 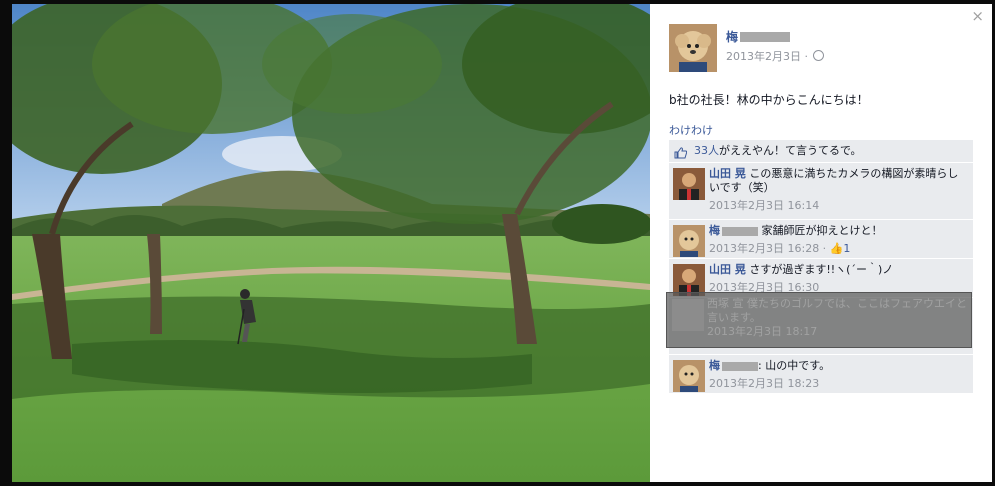 What do you see at coordinates (769, 100) in the screenshot?
I see `post-text: b社の社長！林の中からこんにちは！` at bounding box center [769, 100].